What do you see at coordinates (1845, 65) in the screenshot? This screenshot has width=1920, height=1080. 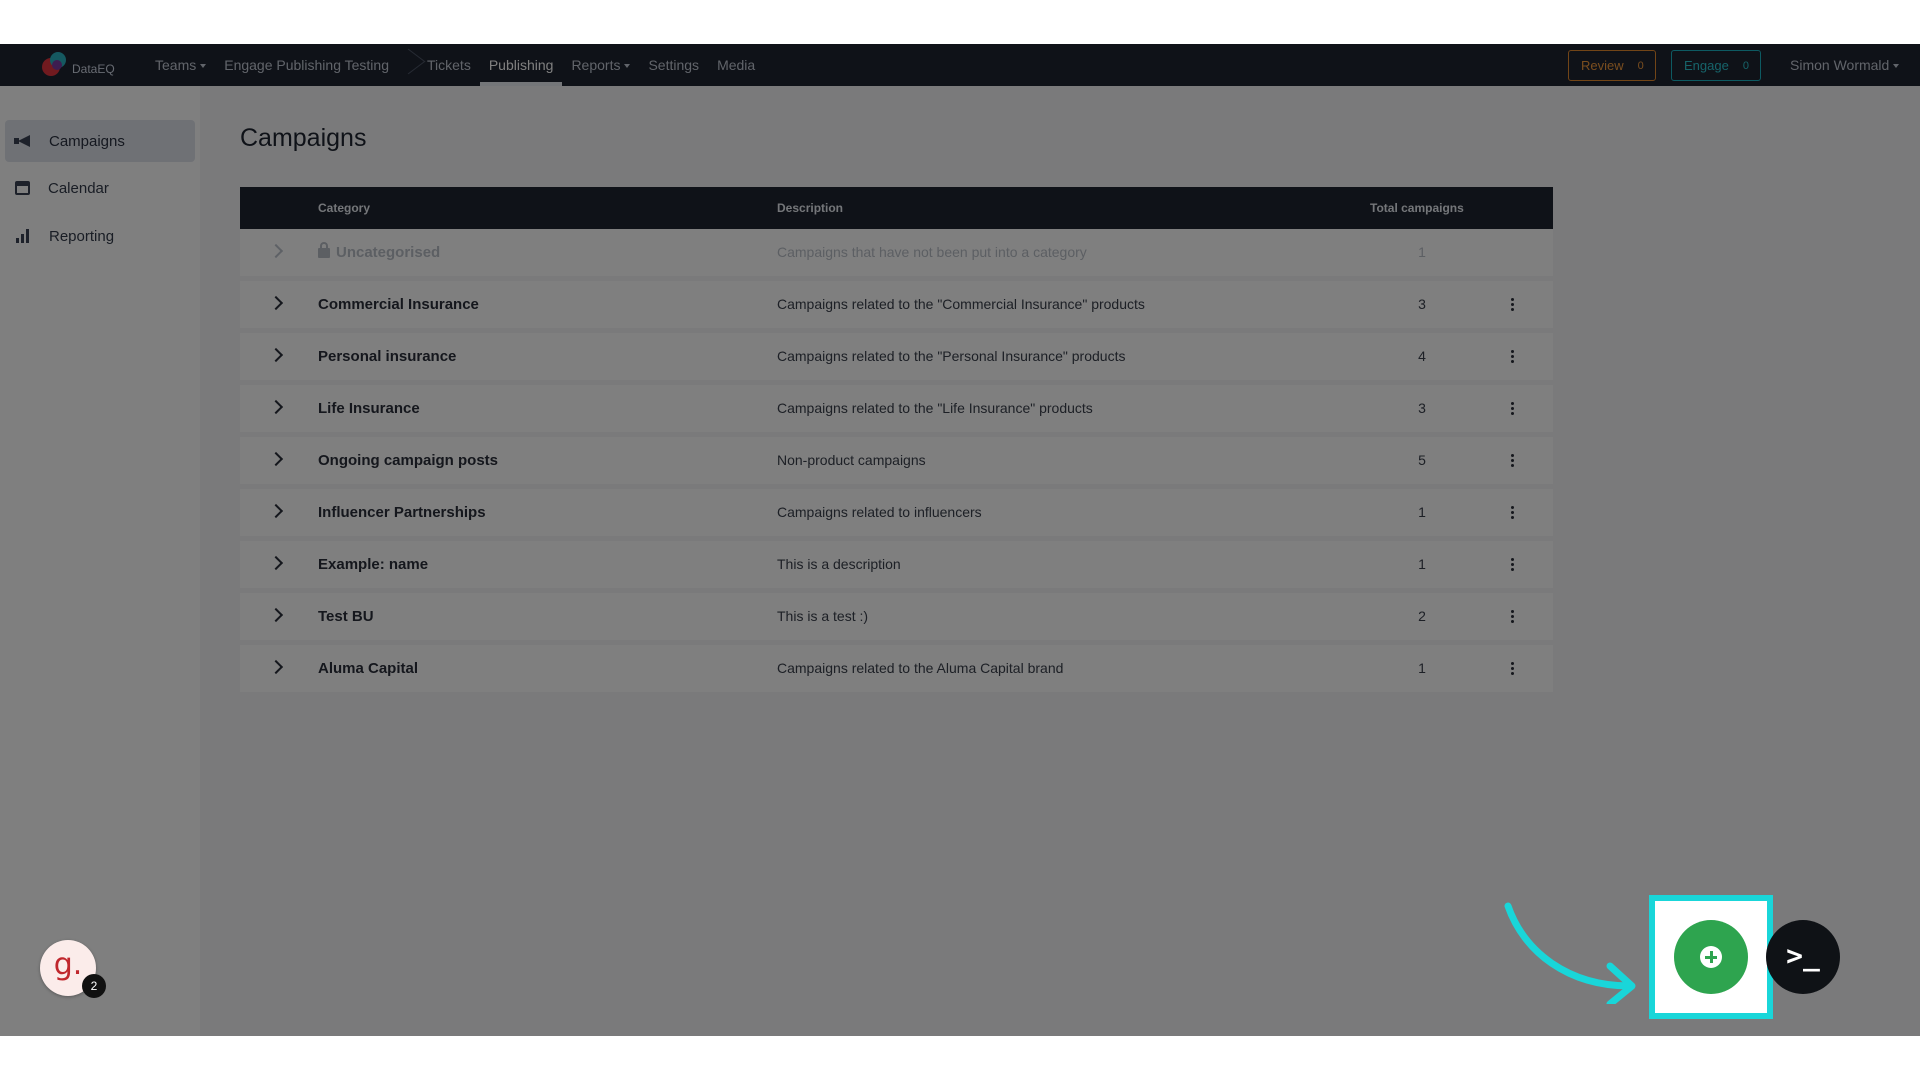 I see `user-menu: Simon Wormald` at bounding box center [1845, 65].